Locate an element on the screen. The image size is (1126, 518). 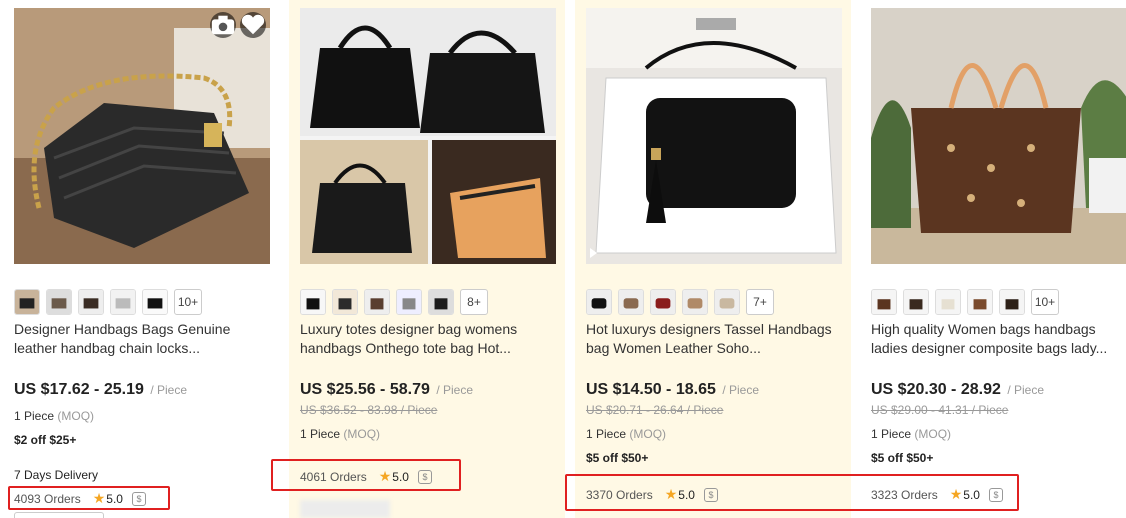
play-icon is located at coordinates (593, 253).